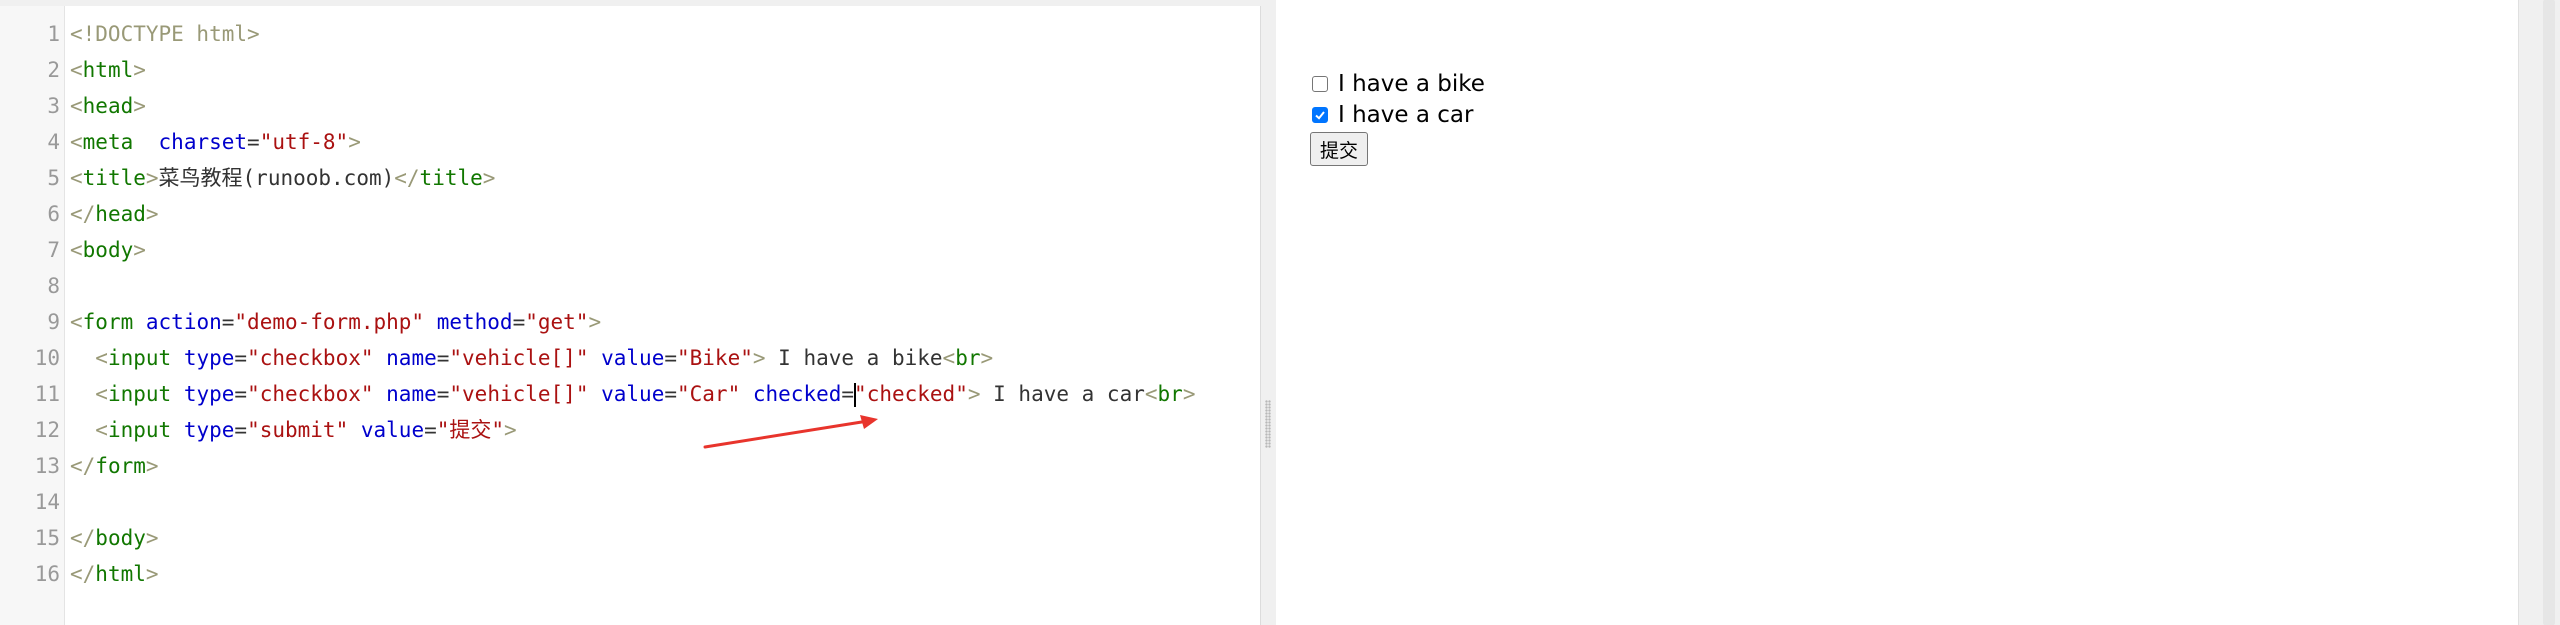  What do you see at coordinates (797, 394) in the screenshot?
I see `code-token: checked` at bounding box center [797, 394].